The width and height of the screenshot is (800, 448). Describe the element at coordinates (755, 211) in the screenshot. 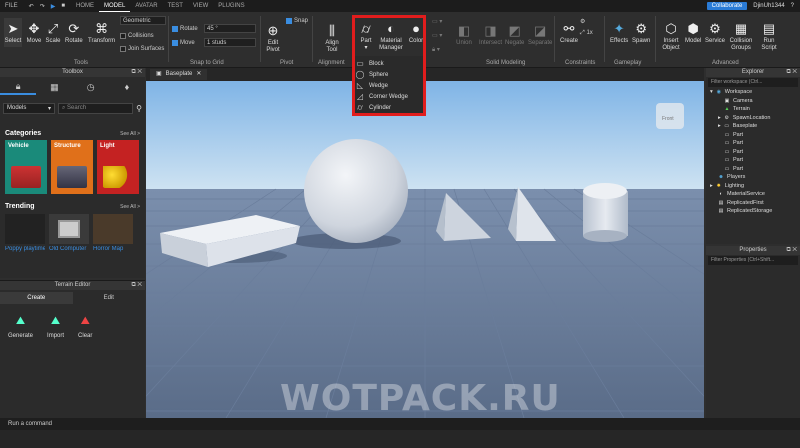

I see `tree-item-replicatedstorage: ▤ ReplicatedStorage` at that location.